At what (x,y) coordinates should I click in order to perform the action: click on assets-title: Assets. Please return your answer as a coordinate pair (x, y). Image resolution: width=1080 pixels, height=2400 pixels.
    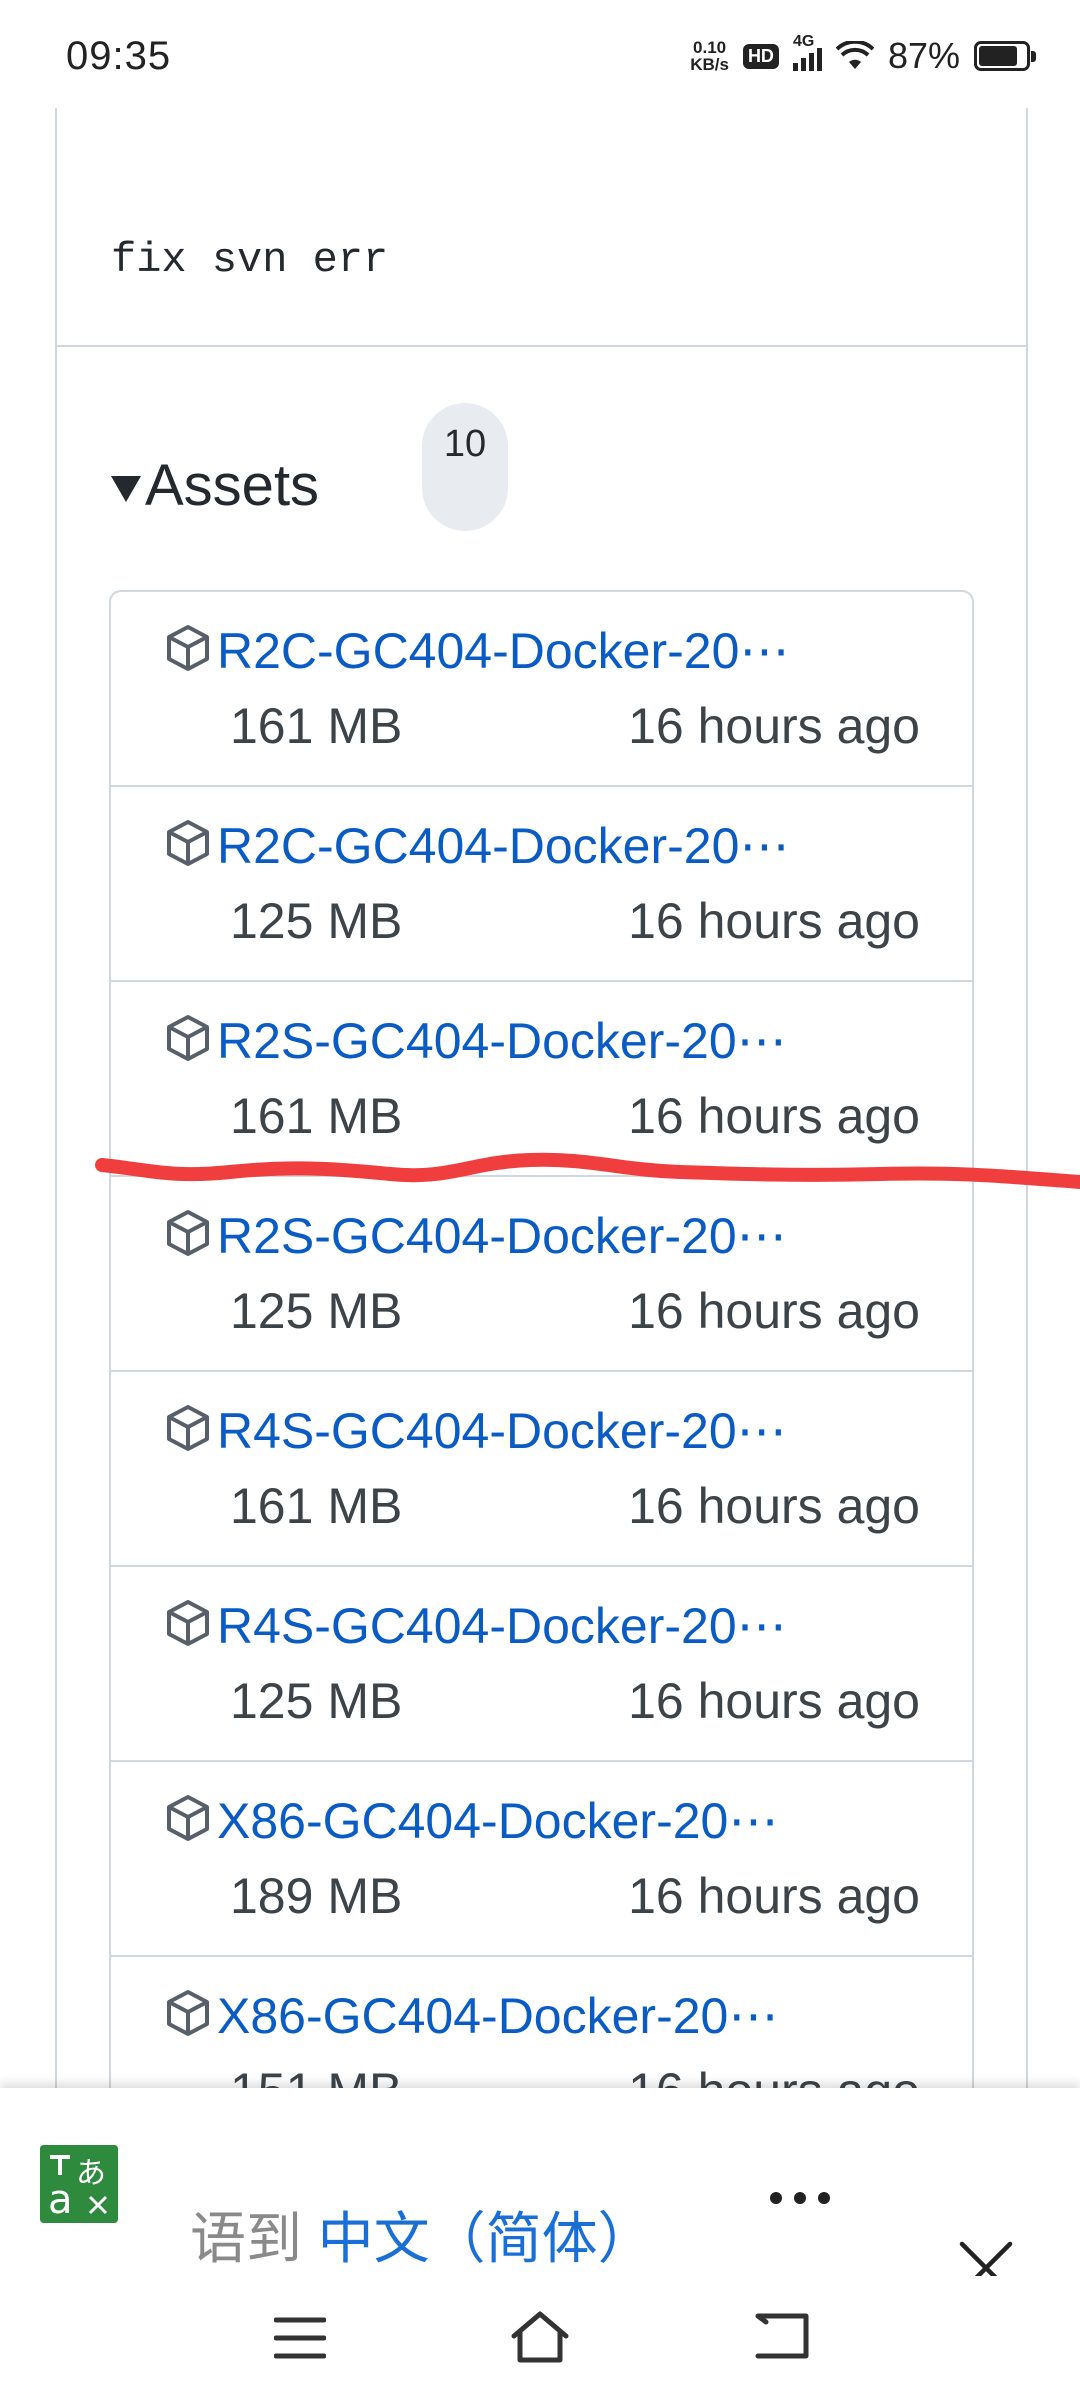
    Looking at the image, I should click on (232, 485).